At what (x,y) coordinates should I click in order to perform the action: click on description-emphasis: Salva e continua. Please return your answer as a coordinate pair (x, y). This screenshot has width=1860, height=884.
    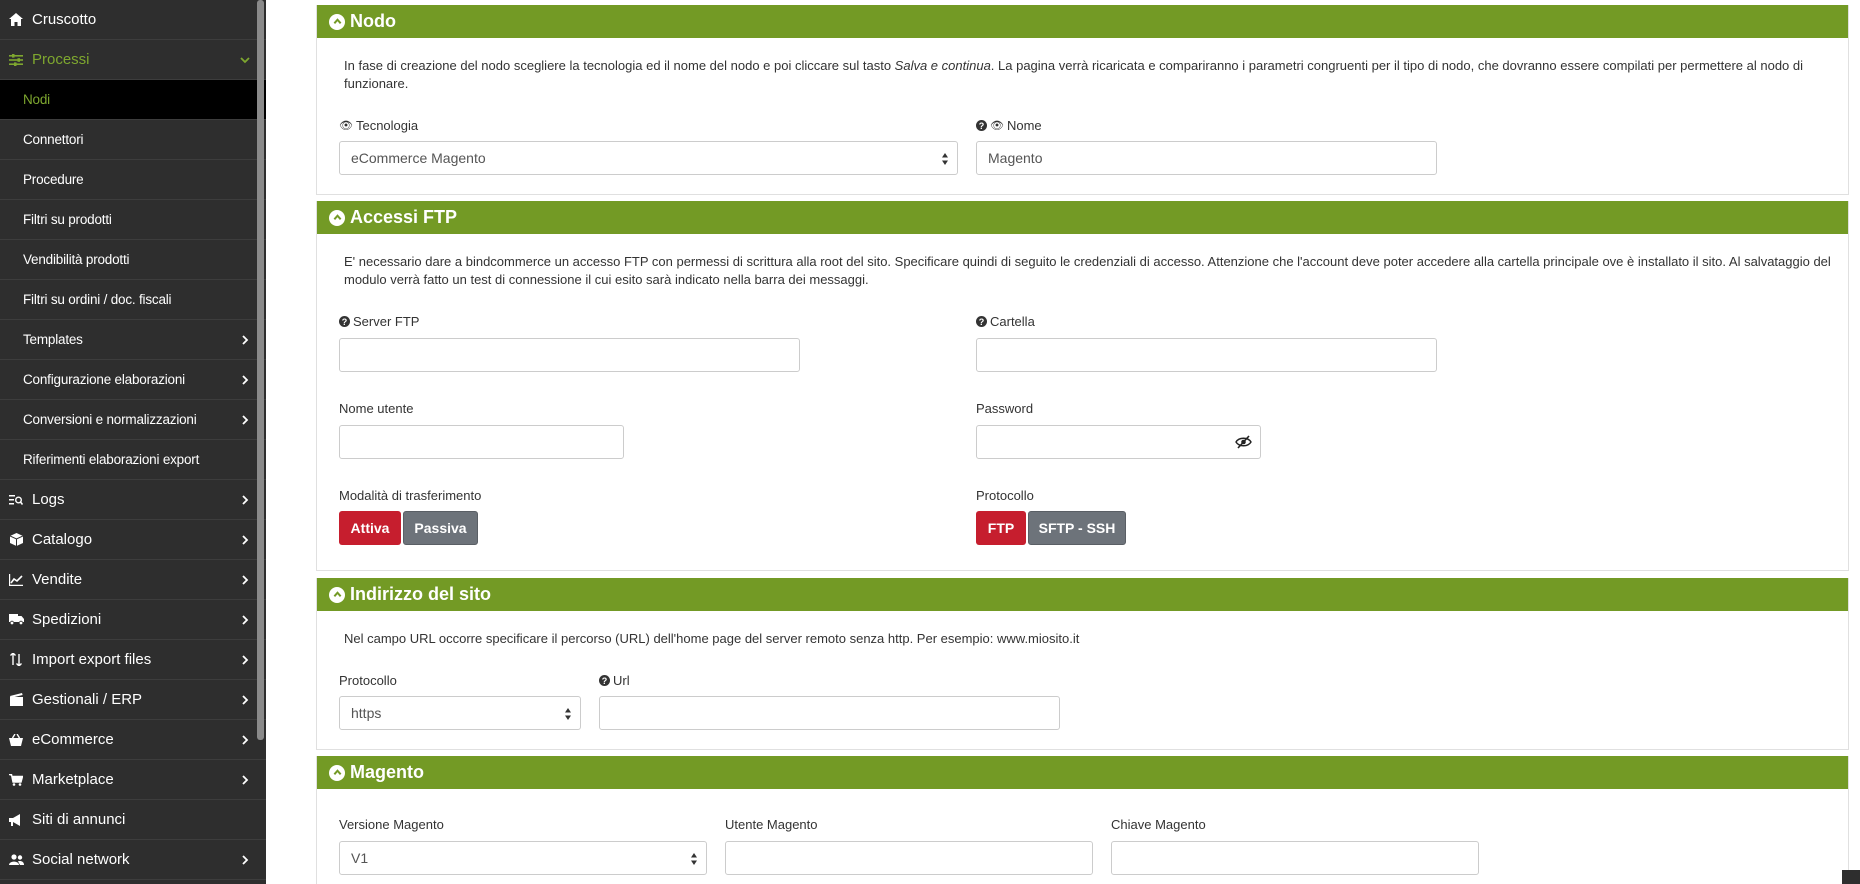
    Looking at the image, I should click on (942, 65).